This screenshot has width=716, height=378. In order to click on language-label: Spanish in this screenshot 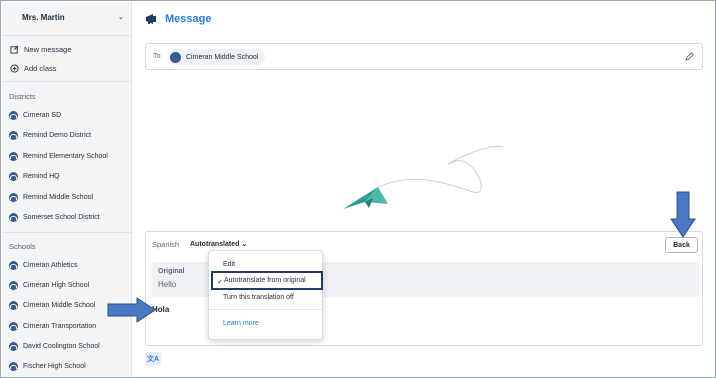, I will do `click(166, 244)`.